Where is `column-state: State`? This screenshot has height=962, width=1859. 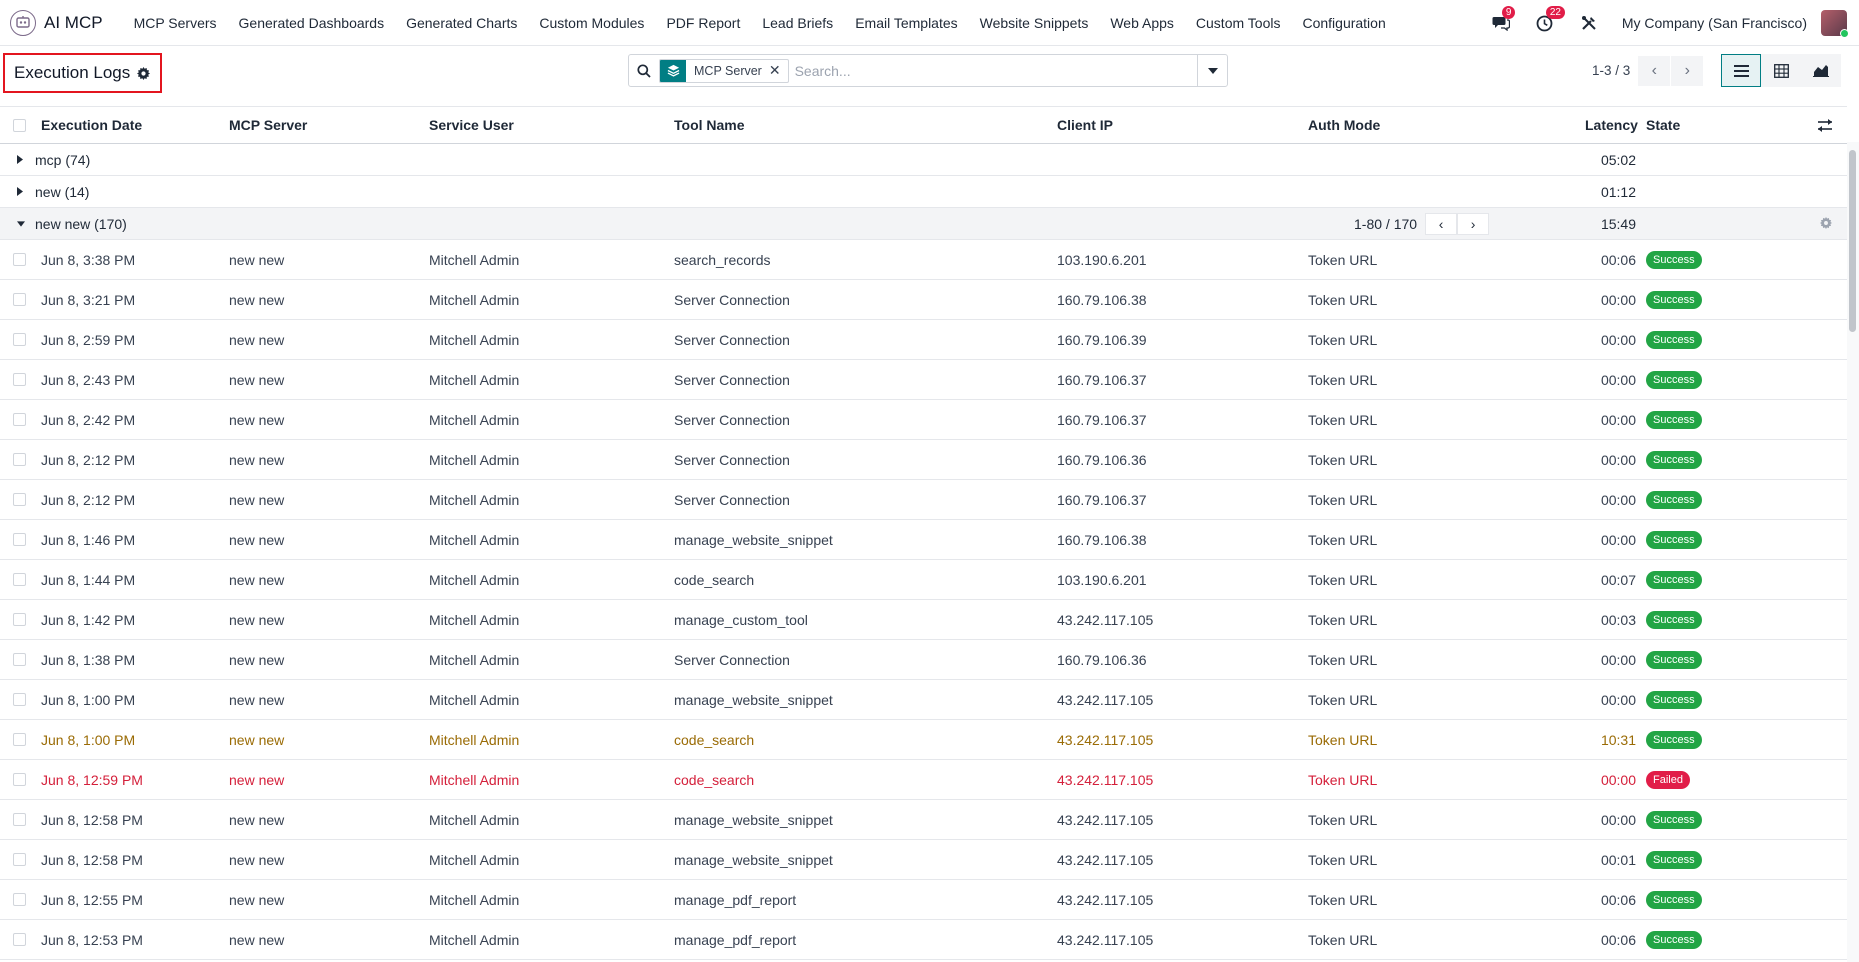
column-state: State is located at coordinates (1663, 125).